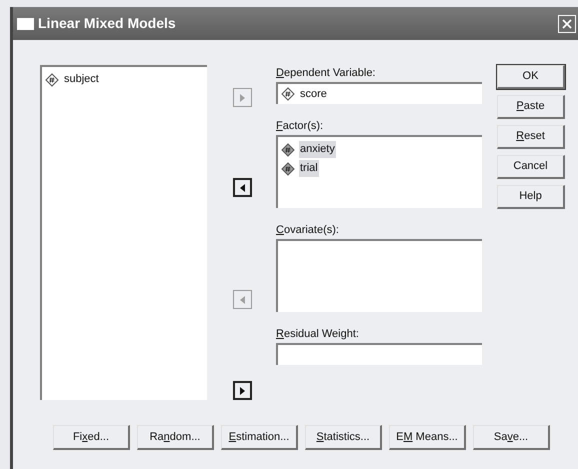  What do you see at coordinates (25, 24) in the screenshot?
I see `window-icon` at bounding box center [25, 24].